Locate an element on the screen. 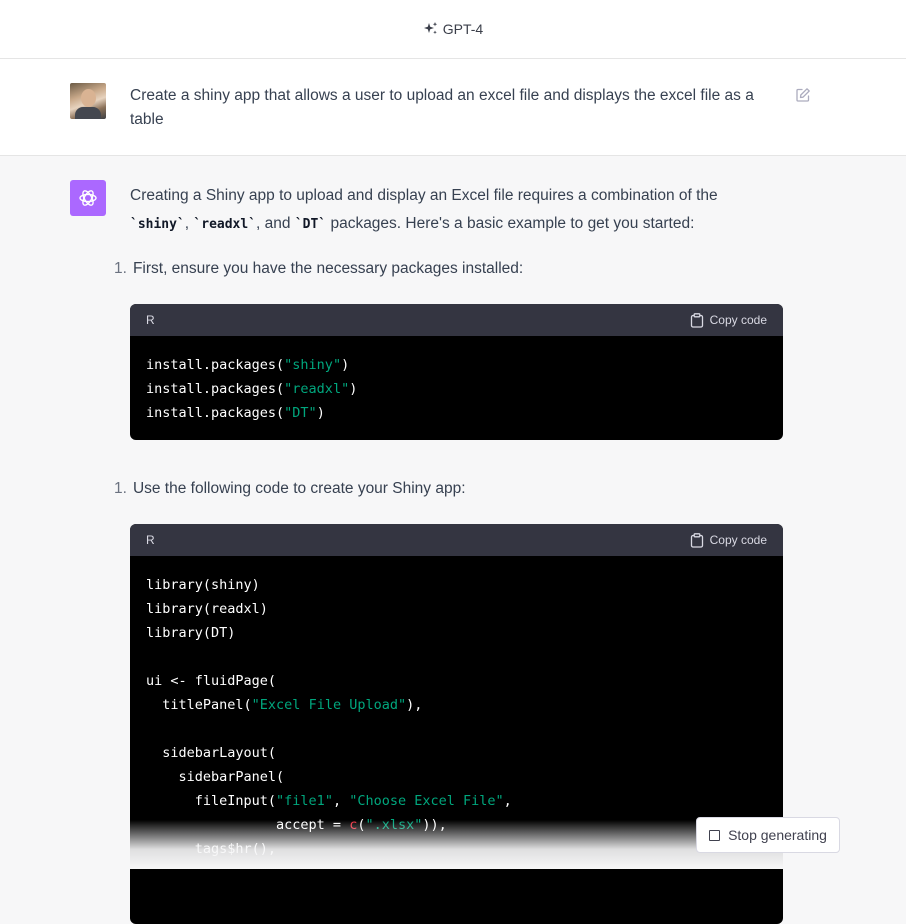 The image size is (906, 924). code-line: sidebarPanel( is located at coordinates (456, 777).